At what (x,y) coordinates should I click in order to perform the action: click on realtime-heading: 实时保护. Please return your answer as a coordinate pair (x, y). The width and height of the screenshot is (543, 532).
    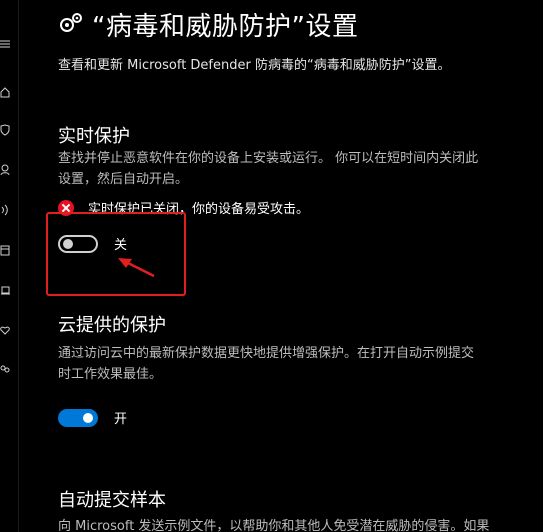
    Looking at the image, I should click on (94, 136).